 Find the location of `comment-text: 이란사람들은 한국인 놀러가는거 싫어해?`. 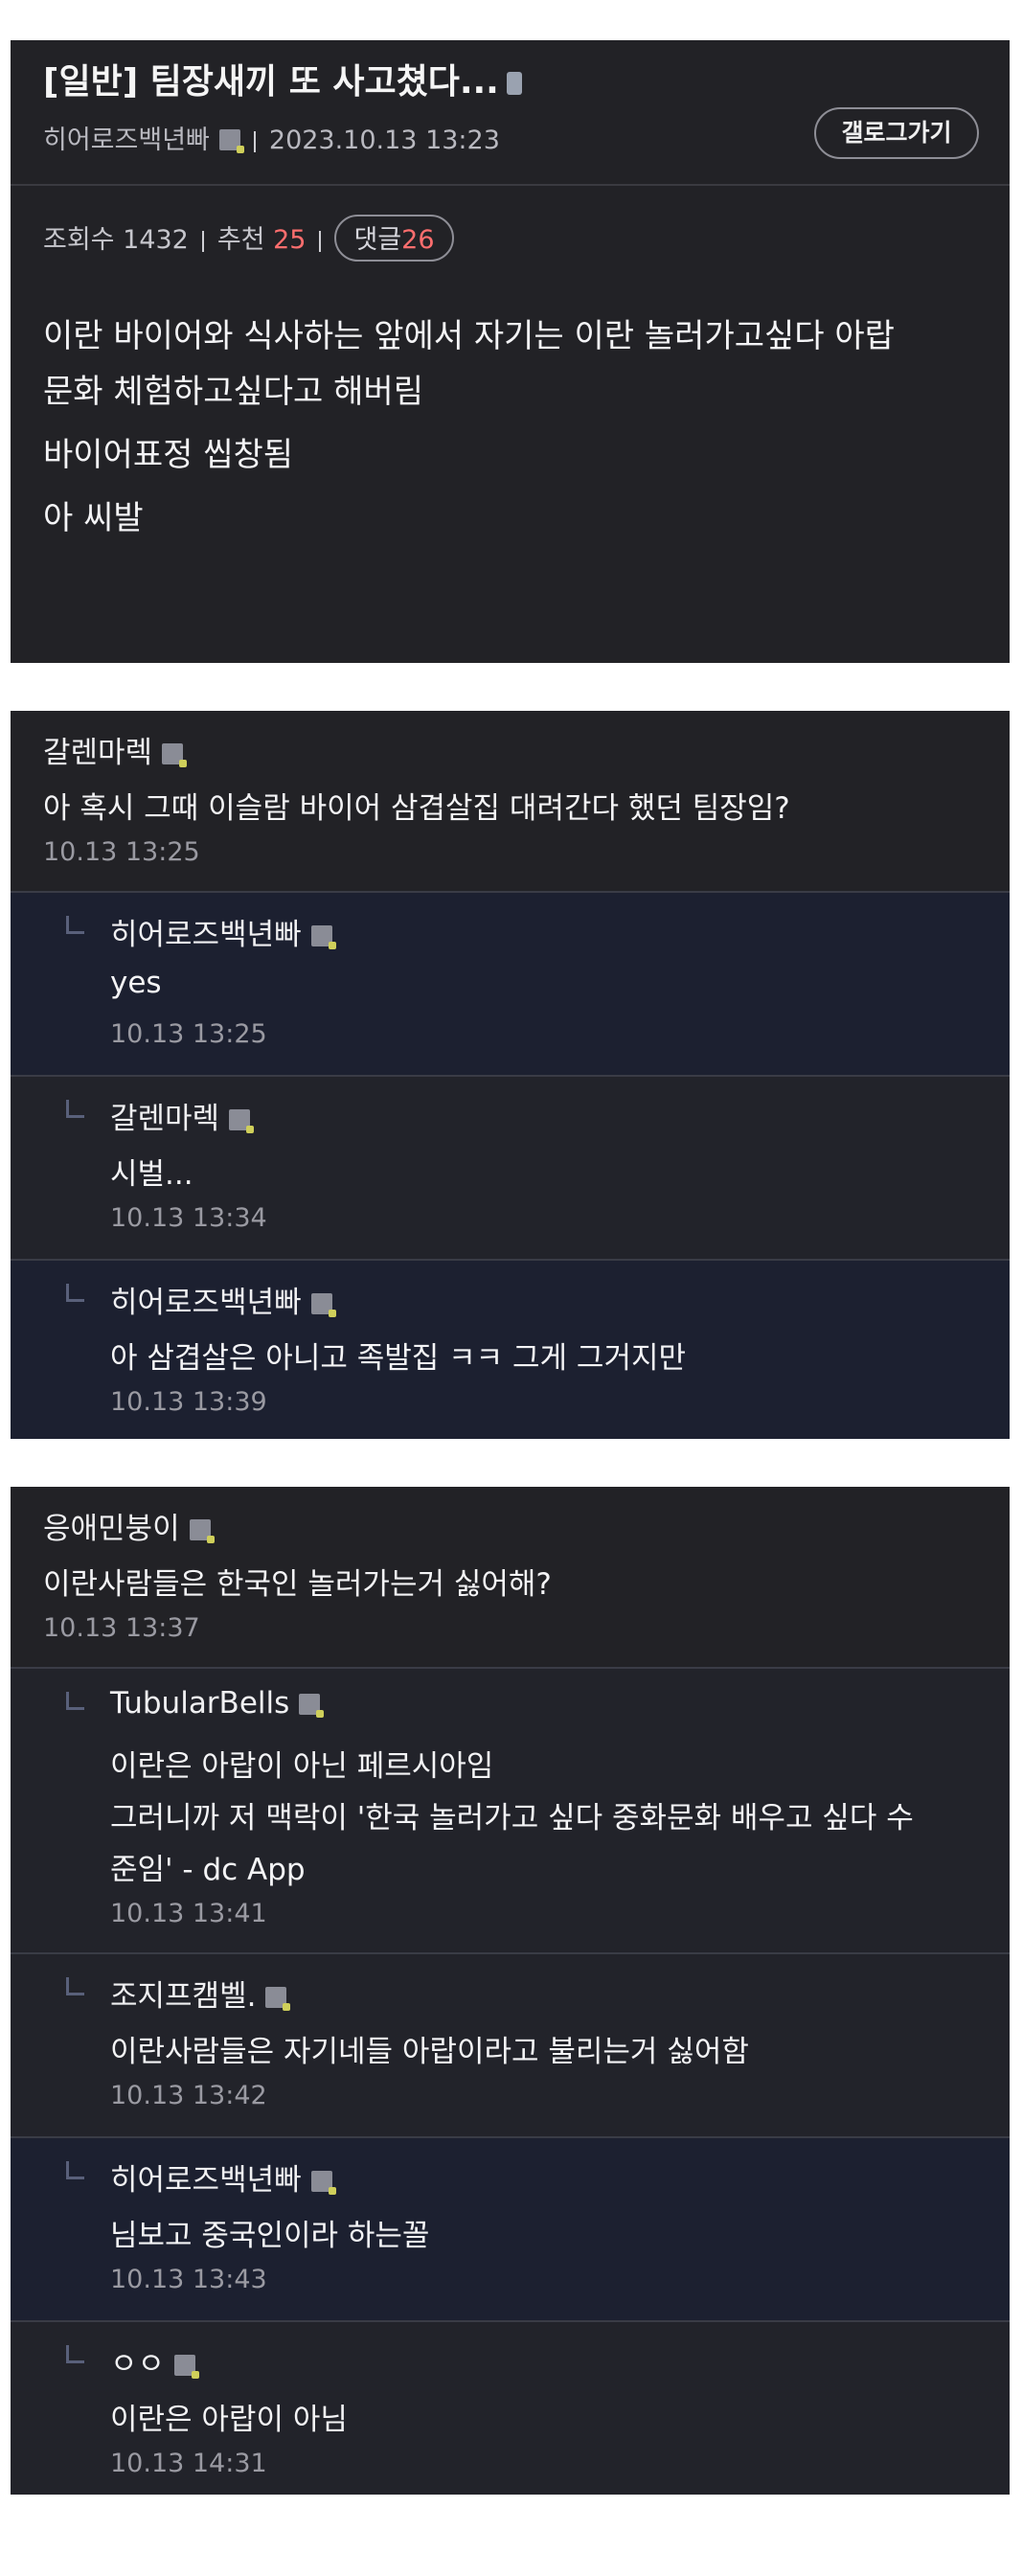

comment-text: 이란사람들은 한국인 놀러가는거 싫어해? is located at coordinates (297, 1584).